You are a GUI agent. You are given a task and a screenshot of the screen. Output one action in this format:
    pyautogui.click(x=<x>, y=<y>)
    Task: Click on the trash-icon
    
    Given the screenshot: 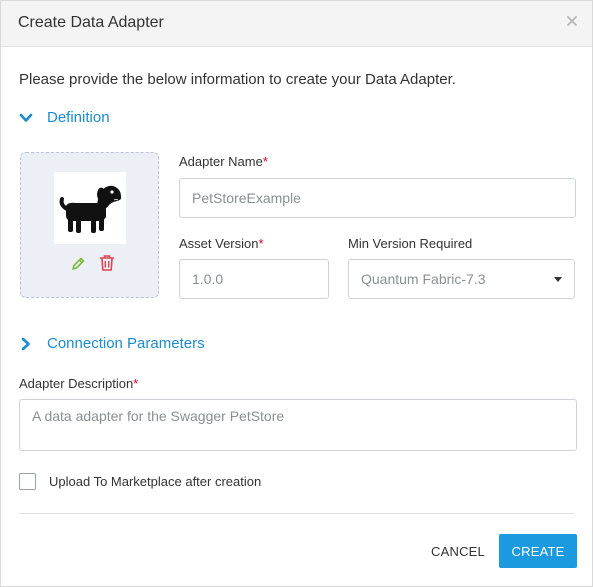 What is the action you would take?
    pyautogui.click(x=107, y=263)
    